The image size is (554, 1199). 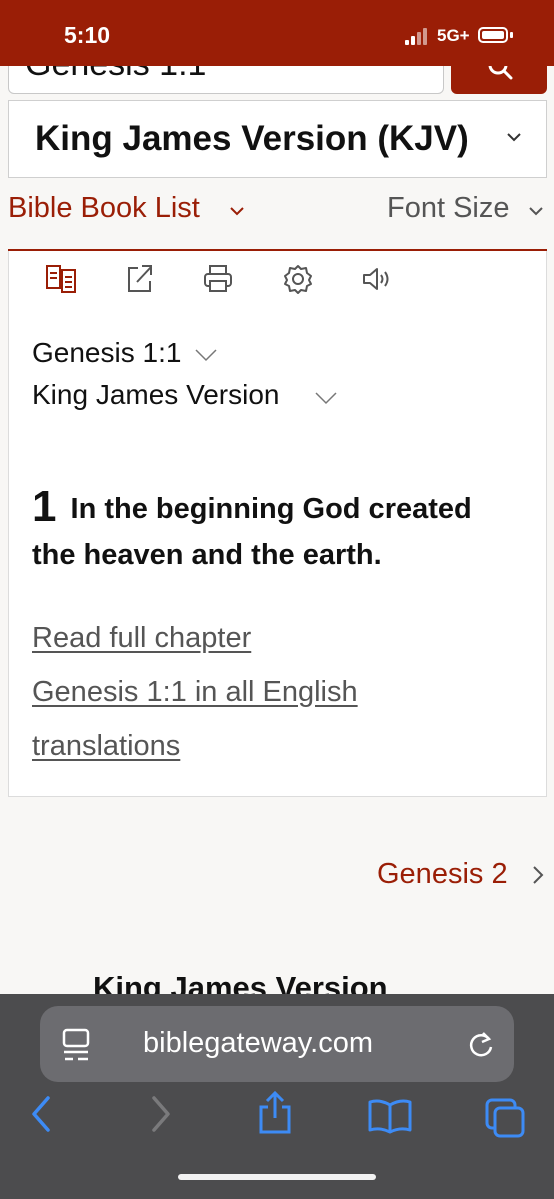 I want to click on address-bar: biblegateway.com, so click(x=277, y=1044).